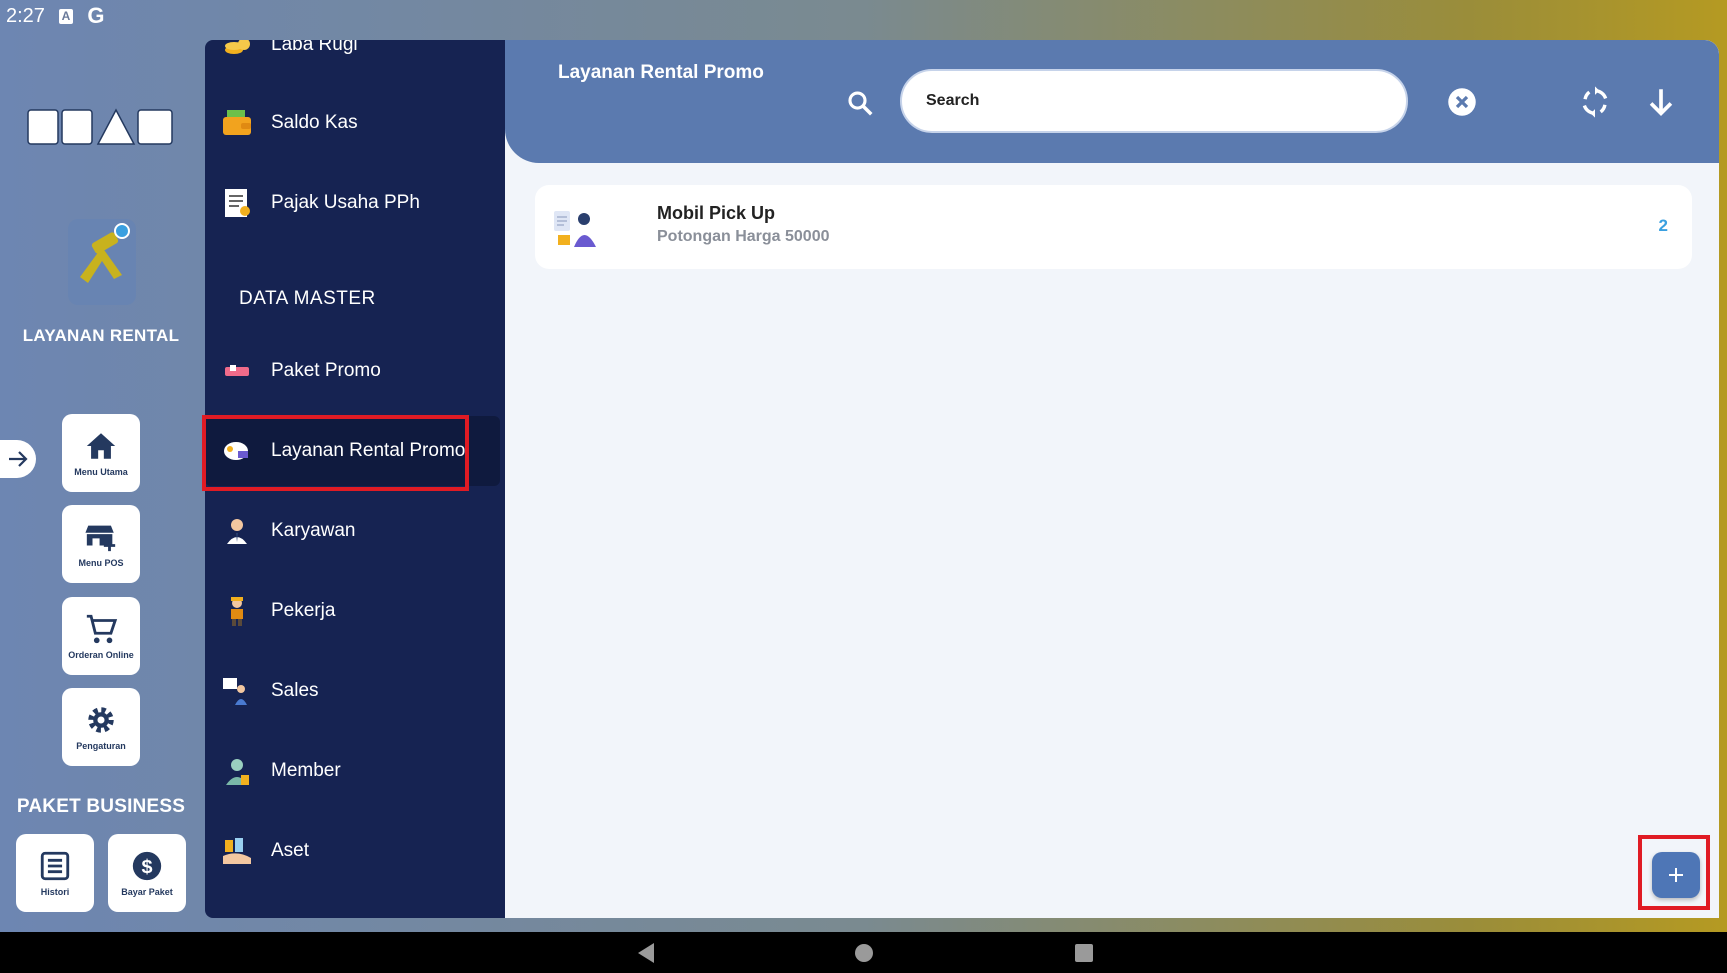  I want to click on search-input, so click(1154, 101).